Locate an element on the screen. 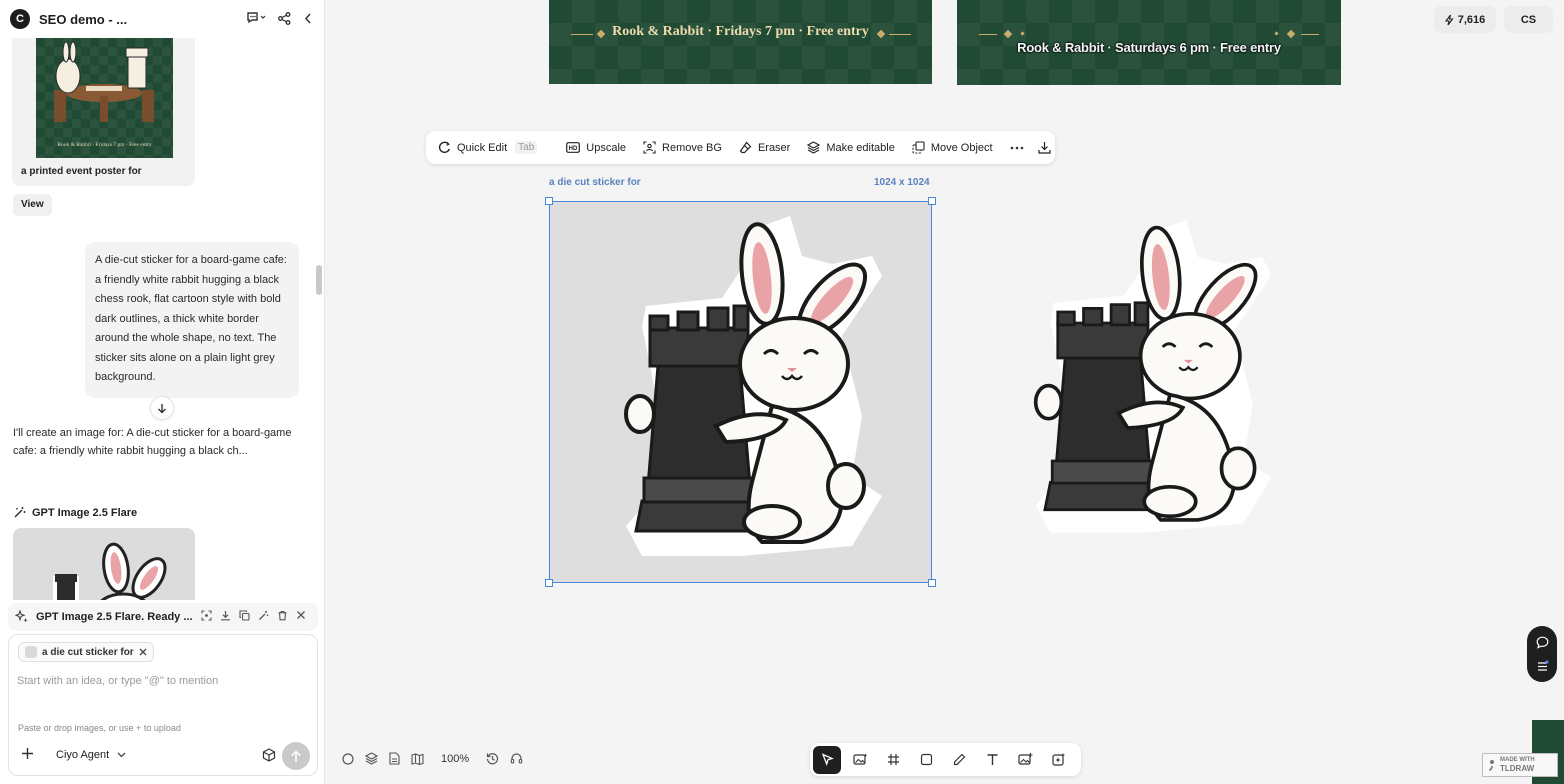 The height and width of the screenshot is (784, 1564). pencil-icon is located at coordinates (959, 759).